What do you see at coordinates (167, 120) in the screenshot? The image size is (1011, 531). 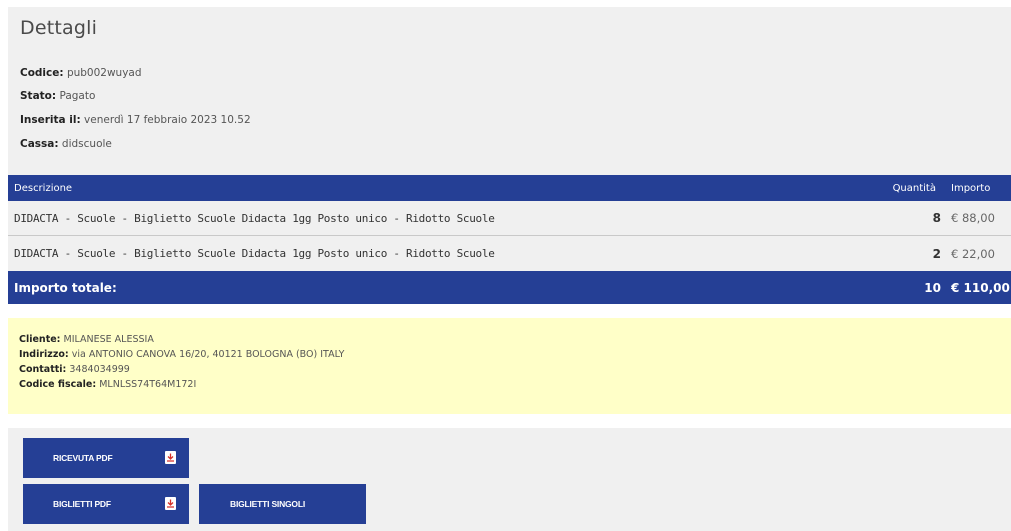 I see `inserita-value: venerdì 17 febbraio 2023 10.52` at bounding box center [167, 120].